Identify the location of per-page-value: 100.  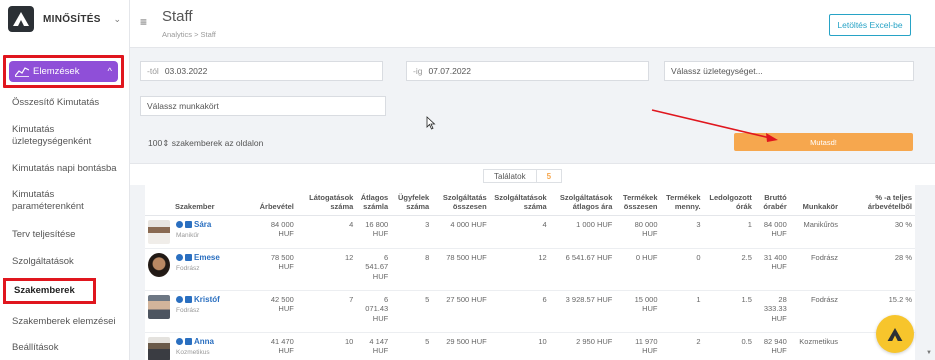
(155, 143).